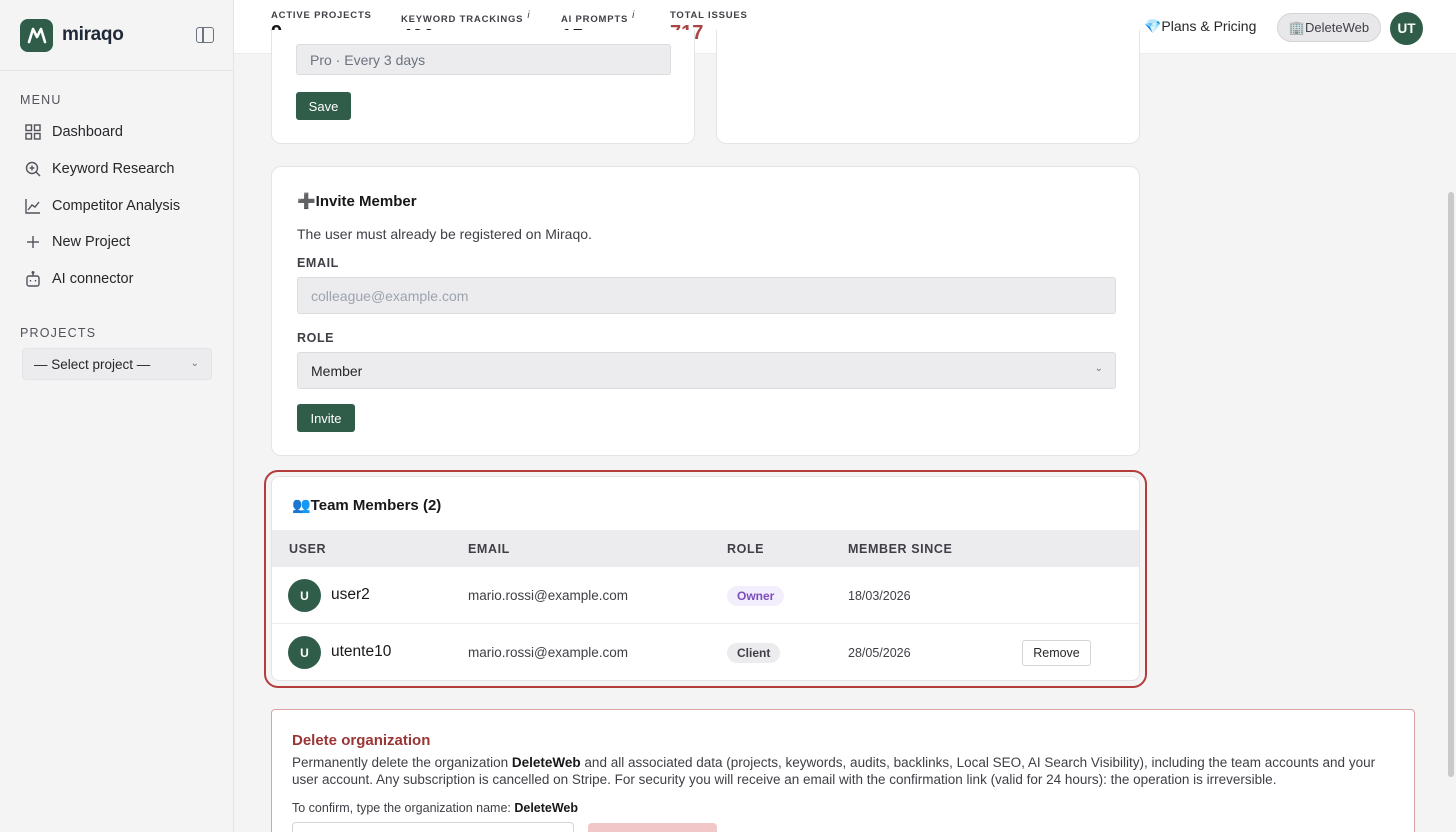 The image size is (1456, 832). I want to click on brand-header: miraqo, so click(116, 35).